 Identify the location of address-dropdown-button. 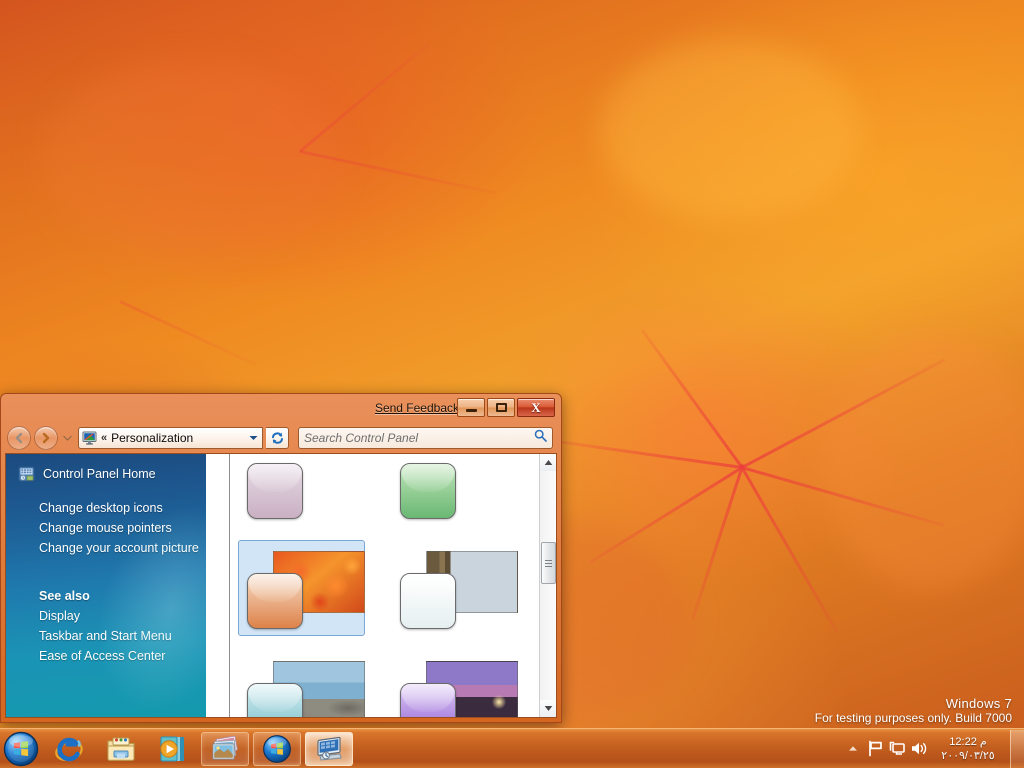
(253, 438).